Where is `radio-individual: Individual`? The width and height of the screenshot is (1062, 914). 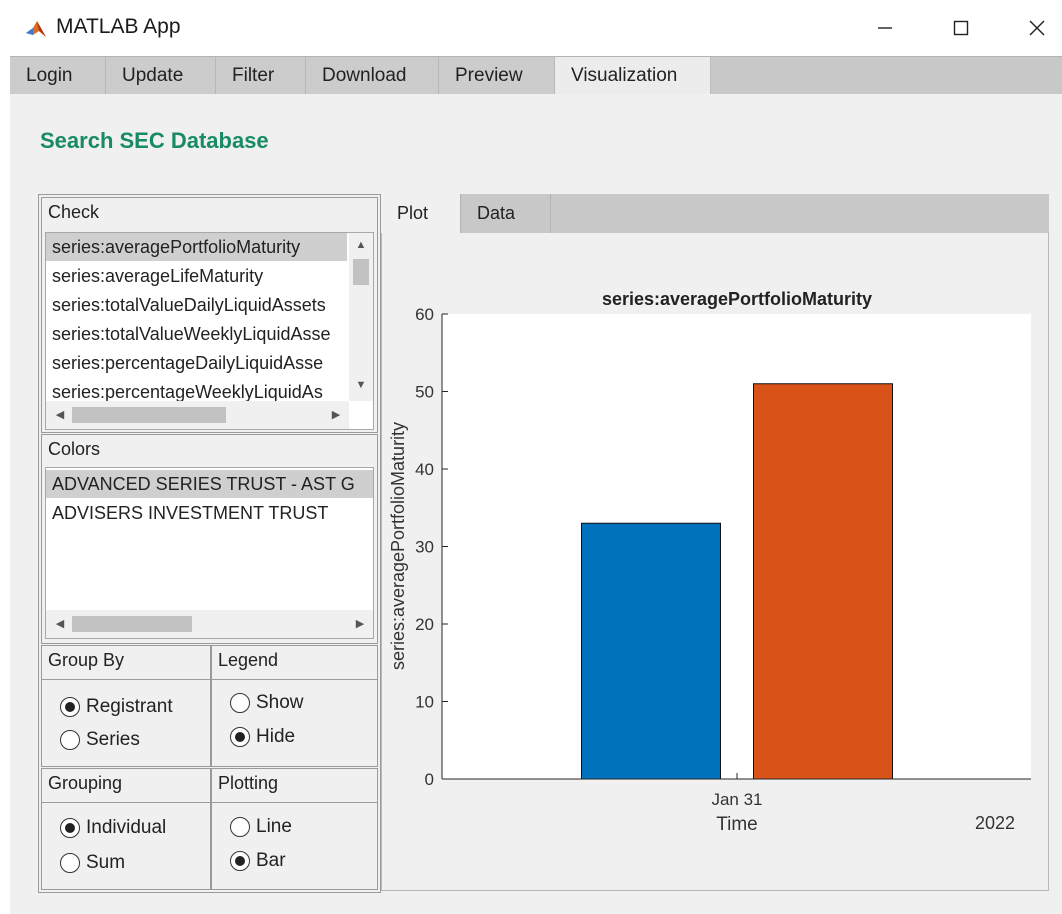
radio-individual: Individual is located at coordinates (113, 828).